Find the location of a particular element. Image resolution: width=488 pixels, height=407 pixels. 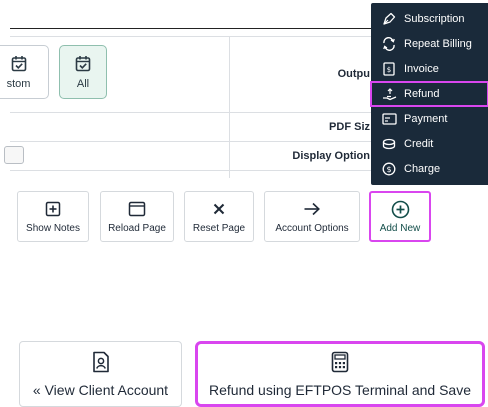

show-notes-button: Show Notes is located at coordinates (53, 216).